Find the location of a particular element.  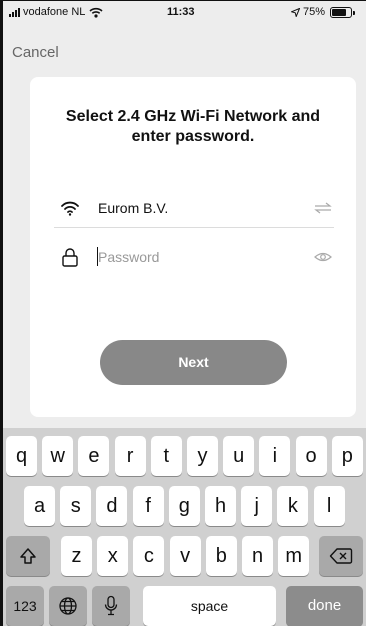

battery-icon is located at coordinates (342, 12).